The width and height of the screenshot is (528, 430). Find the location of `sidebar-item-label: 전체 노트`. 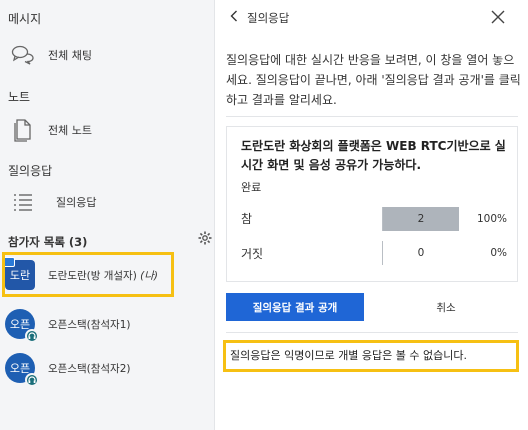

sidebar-item-label: 전체 노트 is located at coordinates (70, 130).